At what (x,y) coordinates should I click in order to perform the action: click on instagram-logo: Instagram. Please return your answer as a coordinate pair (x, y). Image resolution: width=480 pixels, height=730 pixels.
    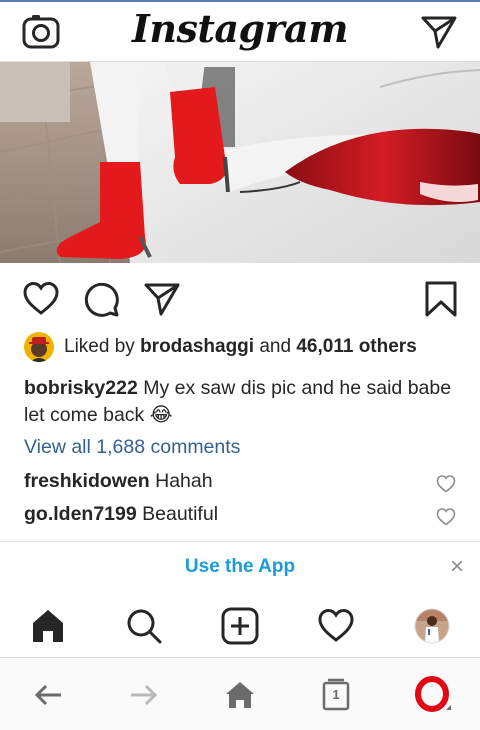
    Looking at the image, I should click on (240, 28).